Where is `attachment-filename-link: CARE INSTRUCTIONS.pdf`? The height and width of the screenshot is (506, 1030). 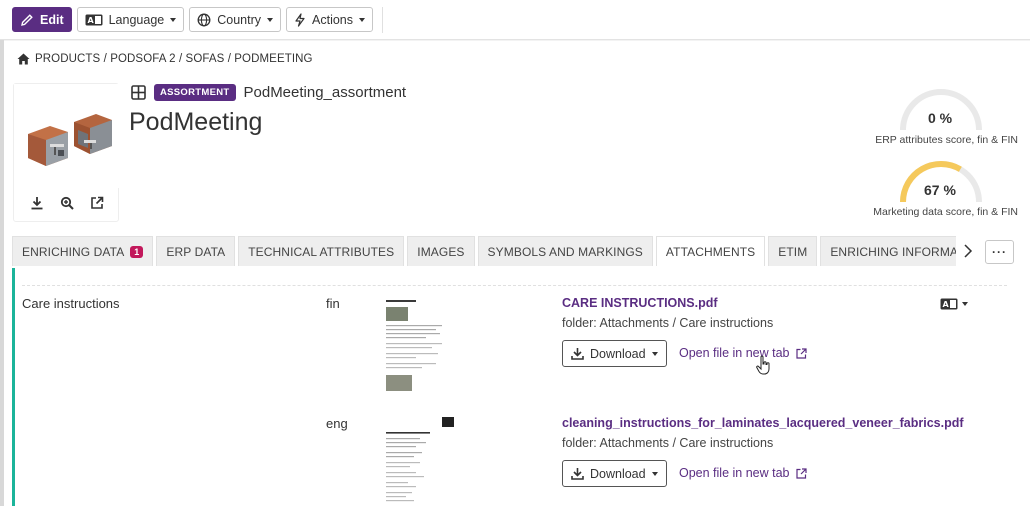
attachment-filename-link: CARE INSTRUCTIONS.pdf is located at coordinates (640, 303).